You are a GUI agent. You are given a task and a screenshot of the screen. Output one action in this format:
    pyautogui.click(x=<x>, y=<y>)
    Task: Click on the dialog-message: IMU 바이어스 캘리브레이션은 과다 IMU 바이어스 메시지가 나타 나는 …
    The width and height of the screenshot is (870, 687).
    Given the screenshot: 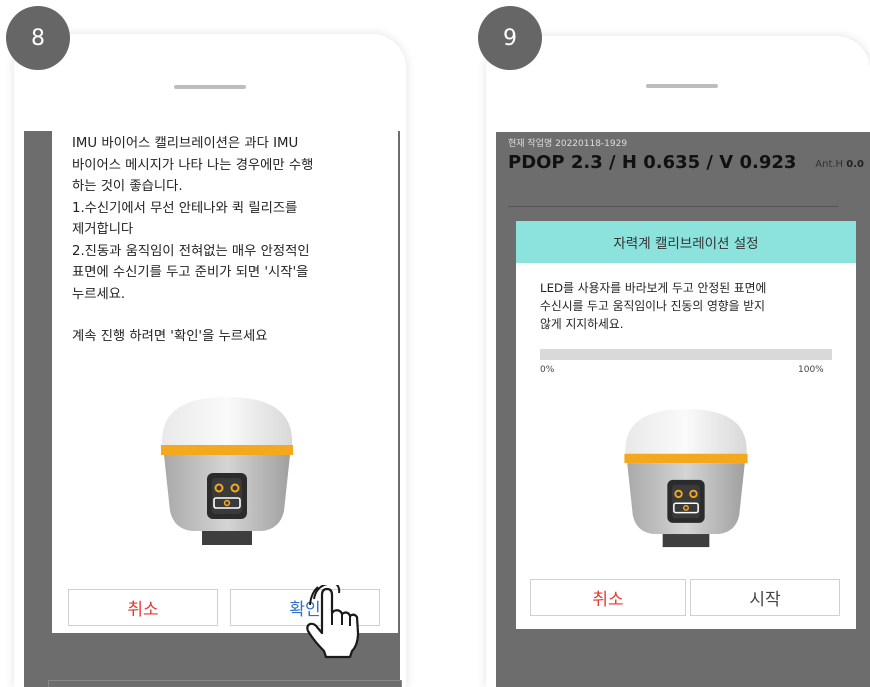 What is the action you would take?
    pyautogui.click(x=227, y=240)
    